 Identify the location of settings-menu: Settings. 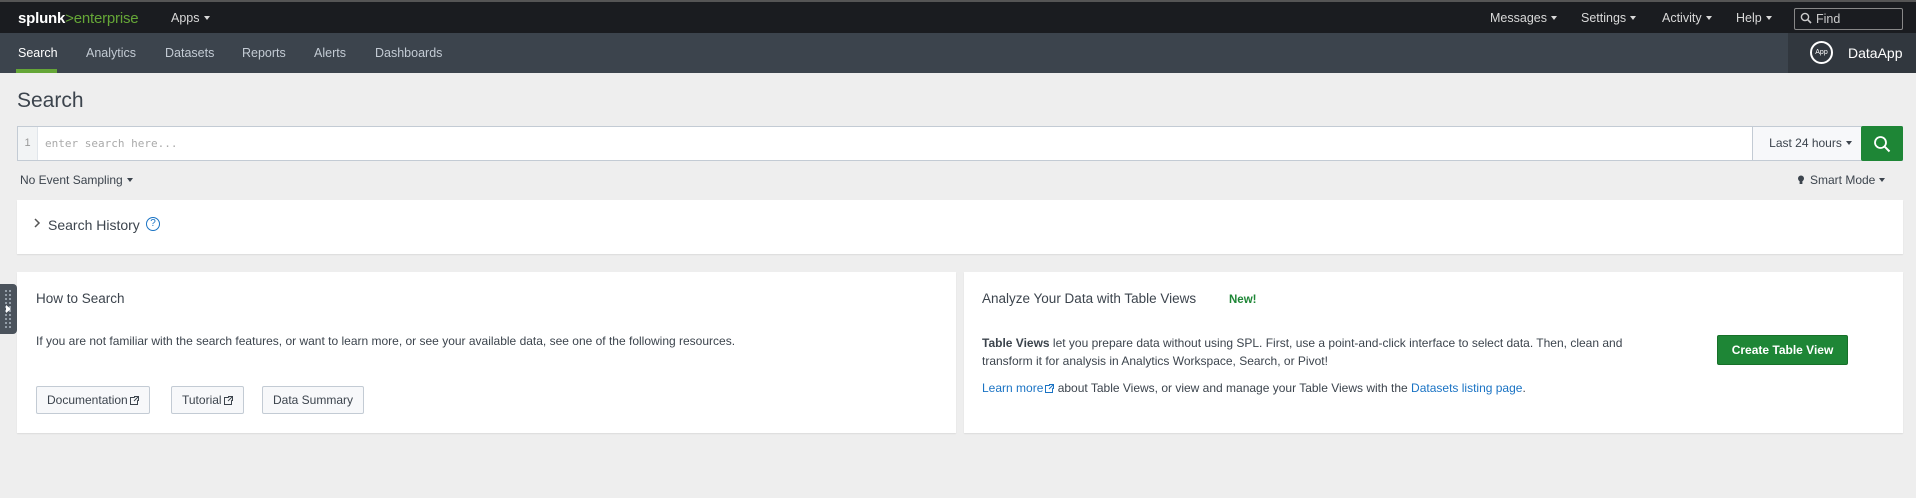
(1609, 18).